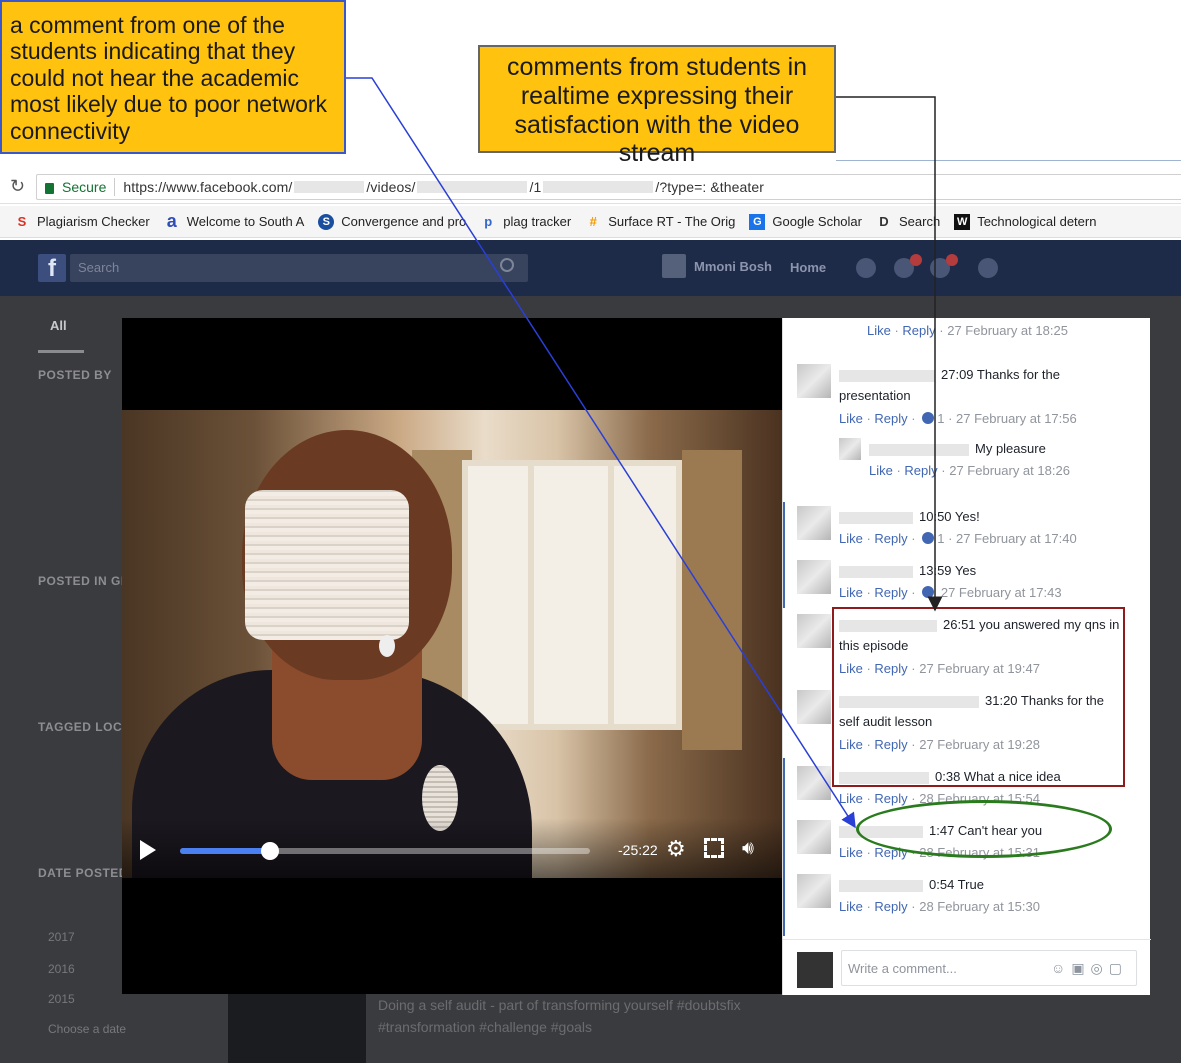 The height and width of the screenshot is (1063, 1181). I want to click on arrow-right-note, so click(889, 354).